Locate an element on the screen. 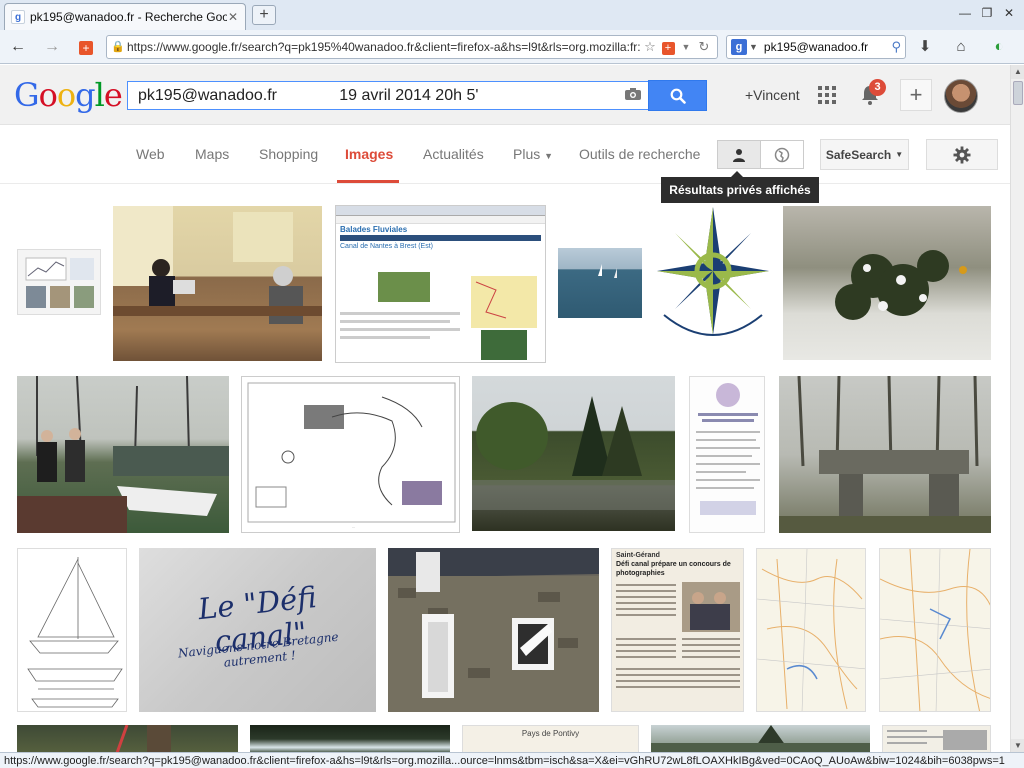 Image resolution: width=1024 pixels, height=768 pixels. search-icon is located at coordinates (678, 96).